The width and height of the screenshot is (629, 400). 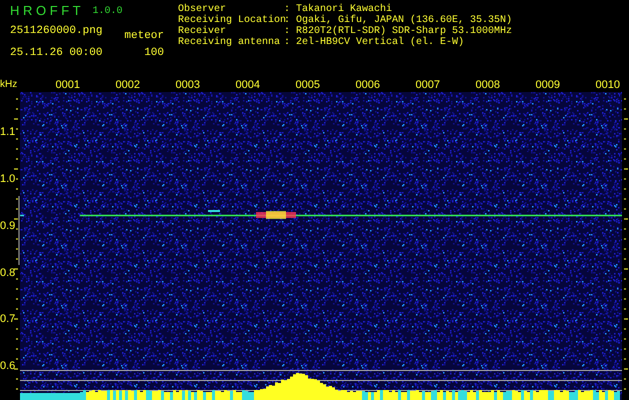 I want to click on time-axis-label: 0002, so click(x=128, y=85).